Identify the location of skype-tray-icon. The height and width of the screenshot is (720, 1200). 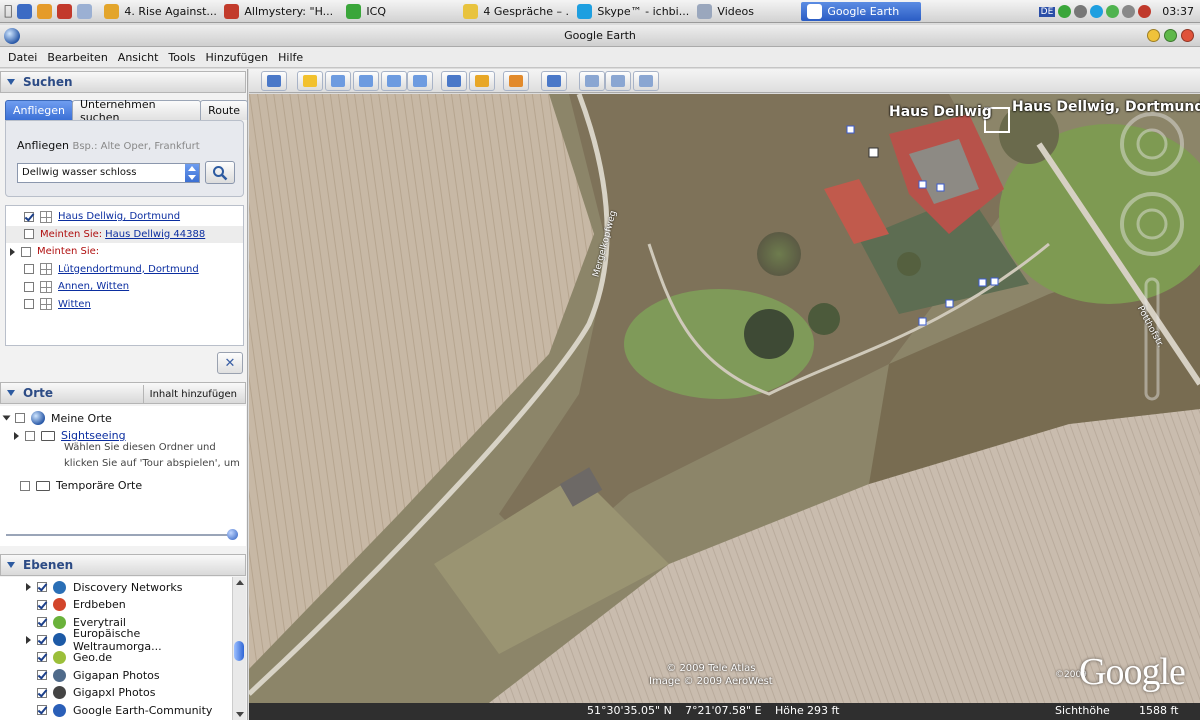
(1097, 11).